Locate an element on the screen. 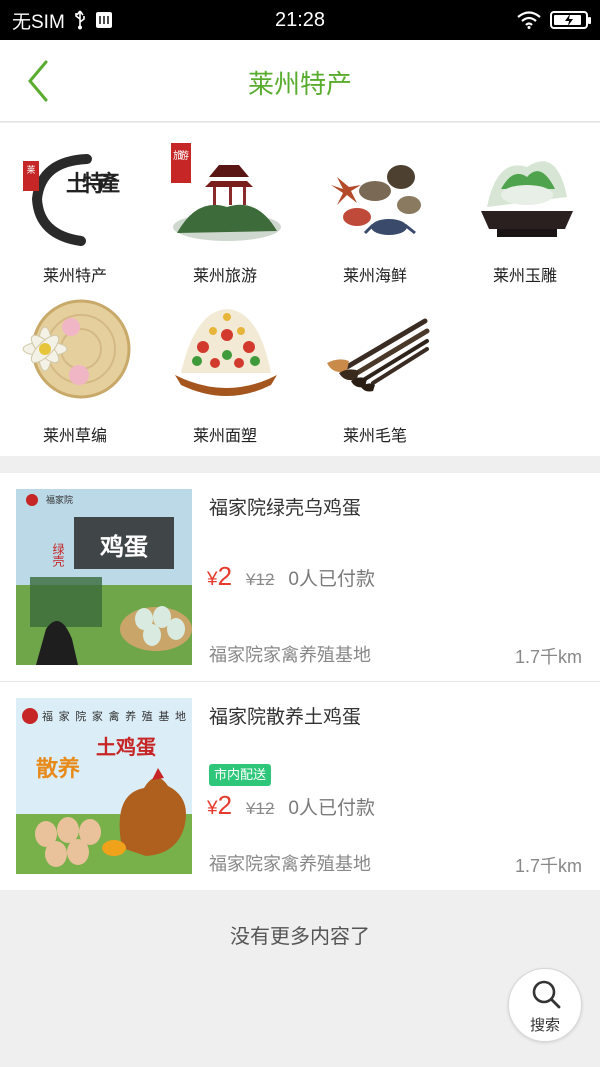 Image resolution: width=600 pixels, height=1067 pixels. category-brush: 莱州毛笔 is located at coordinates (375, 364).